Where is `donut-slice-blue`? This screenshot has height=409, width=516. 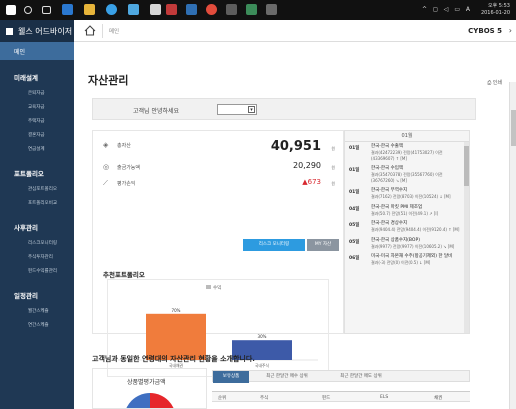
donut-slice-blue is located at coordinates (138, 400).